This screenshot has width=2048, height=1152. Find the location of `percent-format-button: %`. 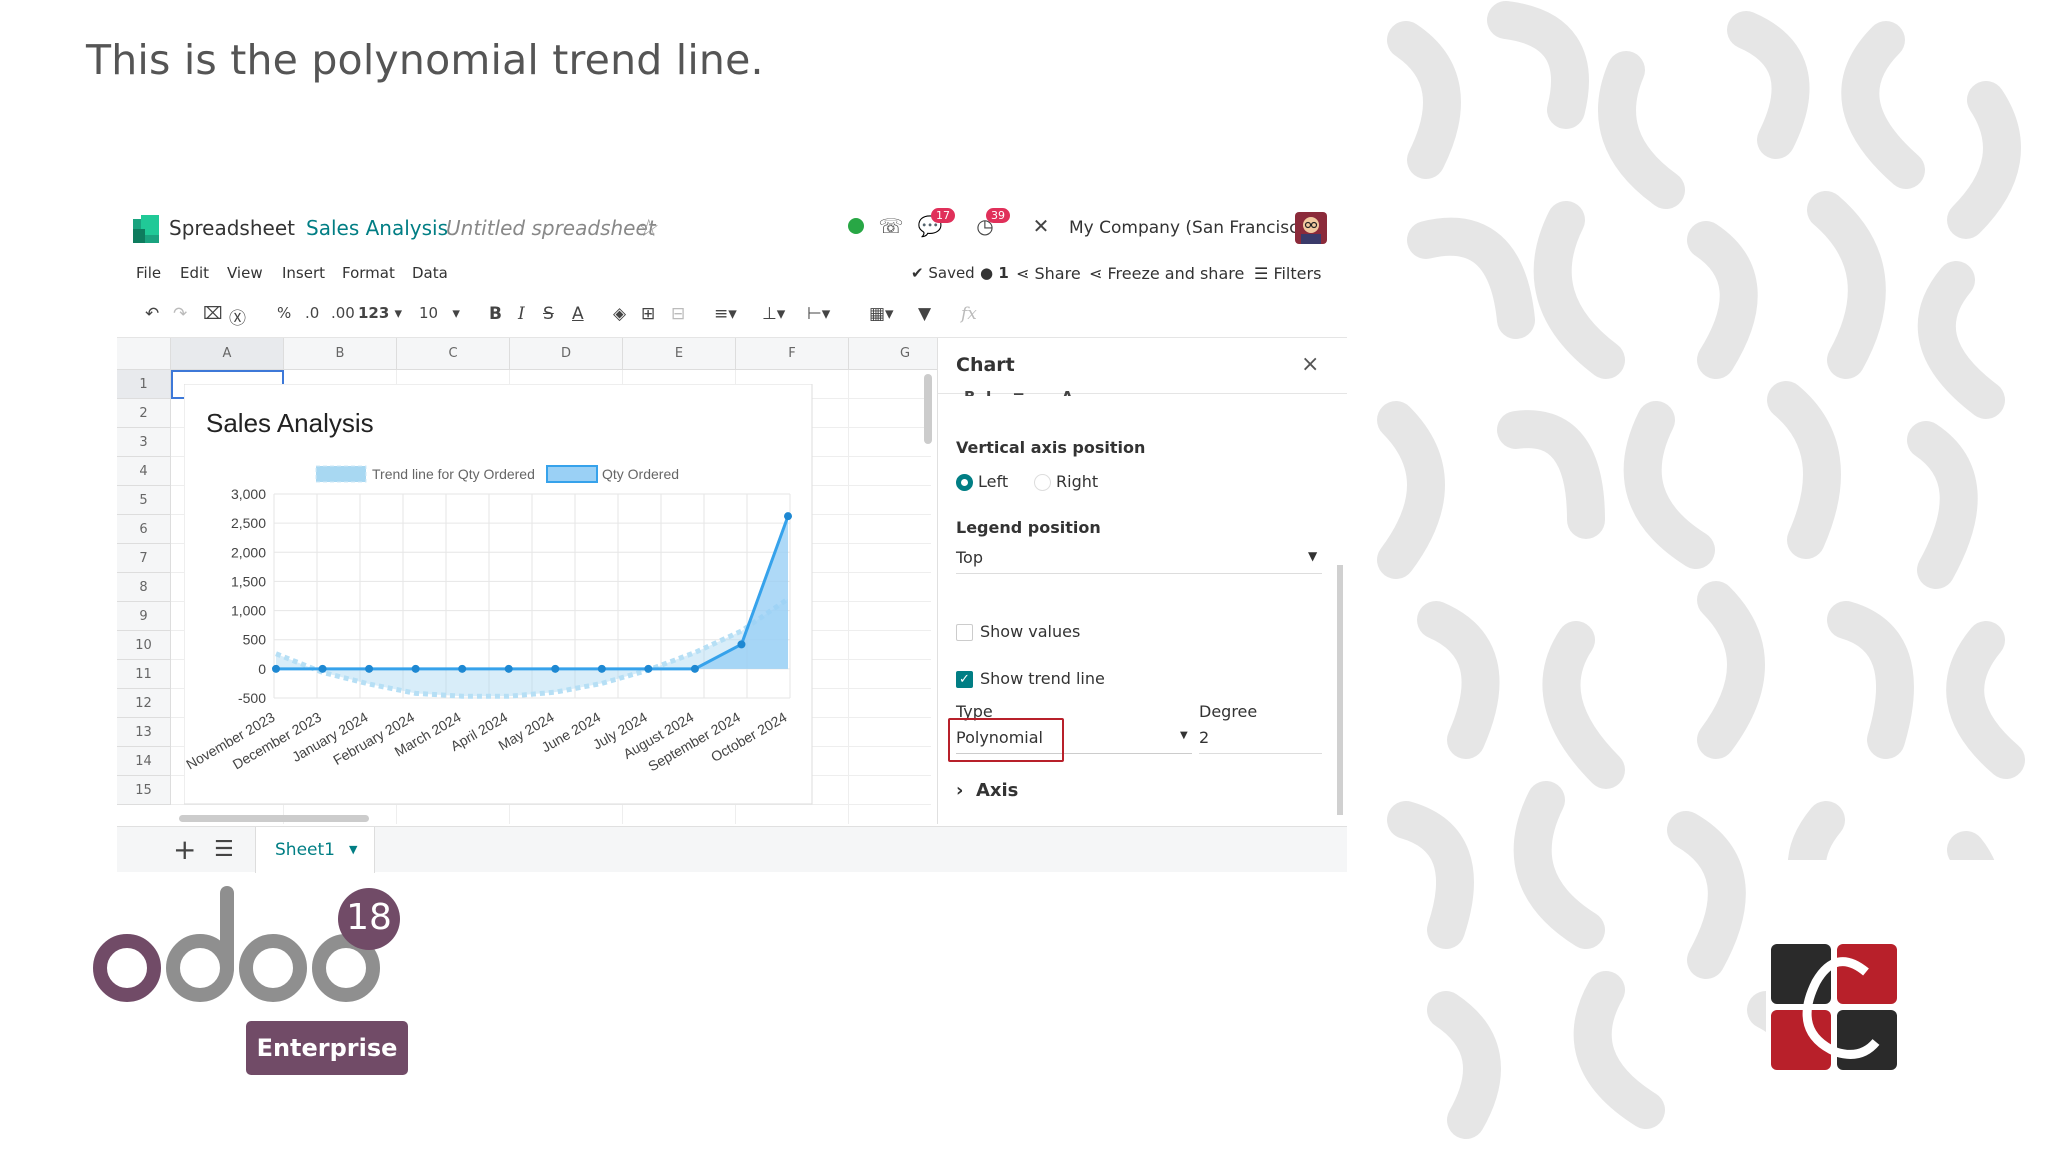

percent-format-button: % is located at coordinates (284, 313).